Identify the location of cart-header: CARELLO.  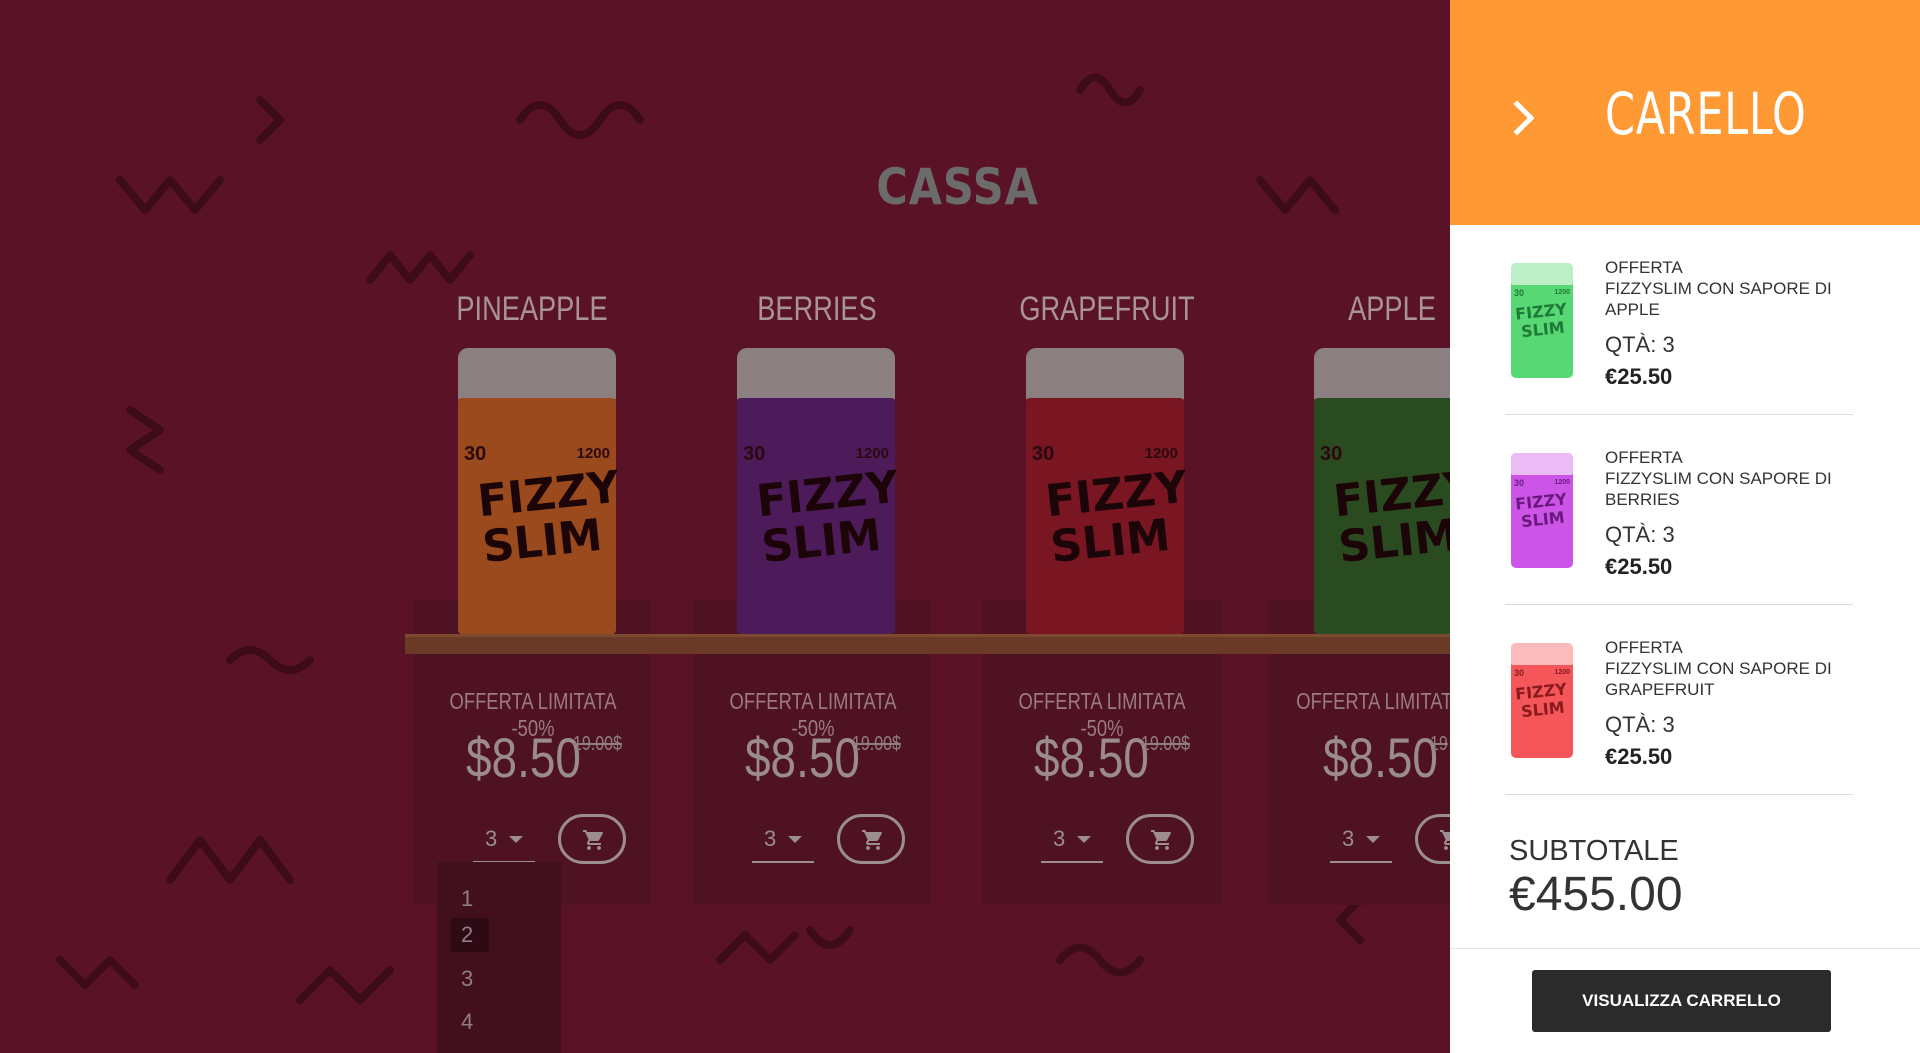
(1685, 112).